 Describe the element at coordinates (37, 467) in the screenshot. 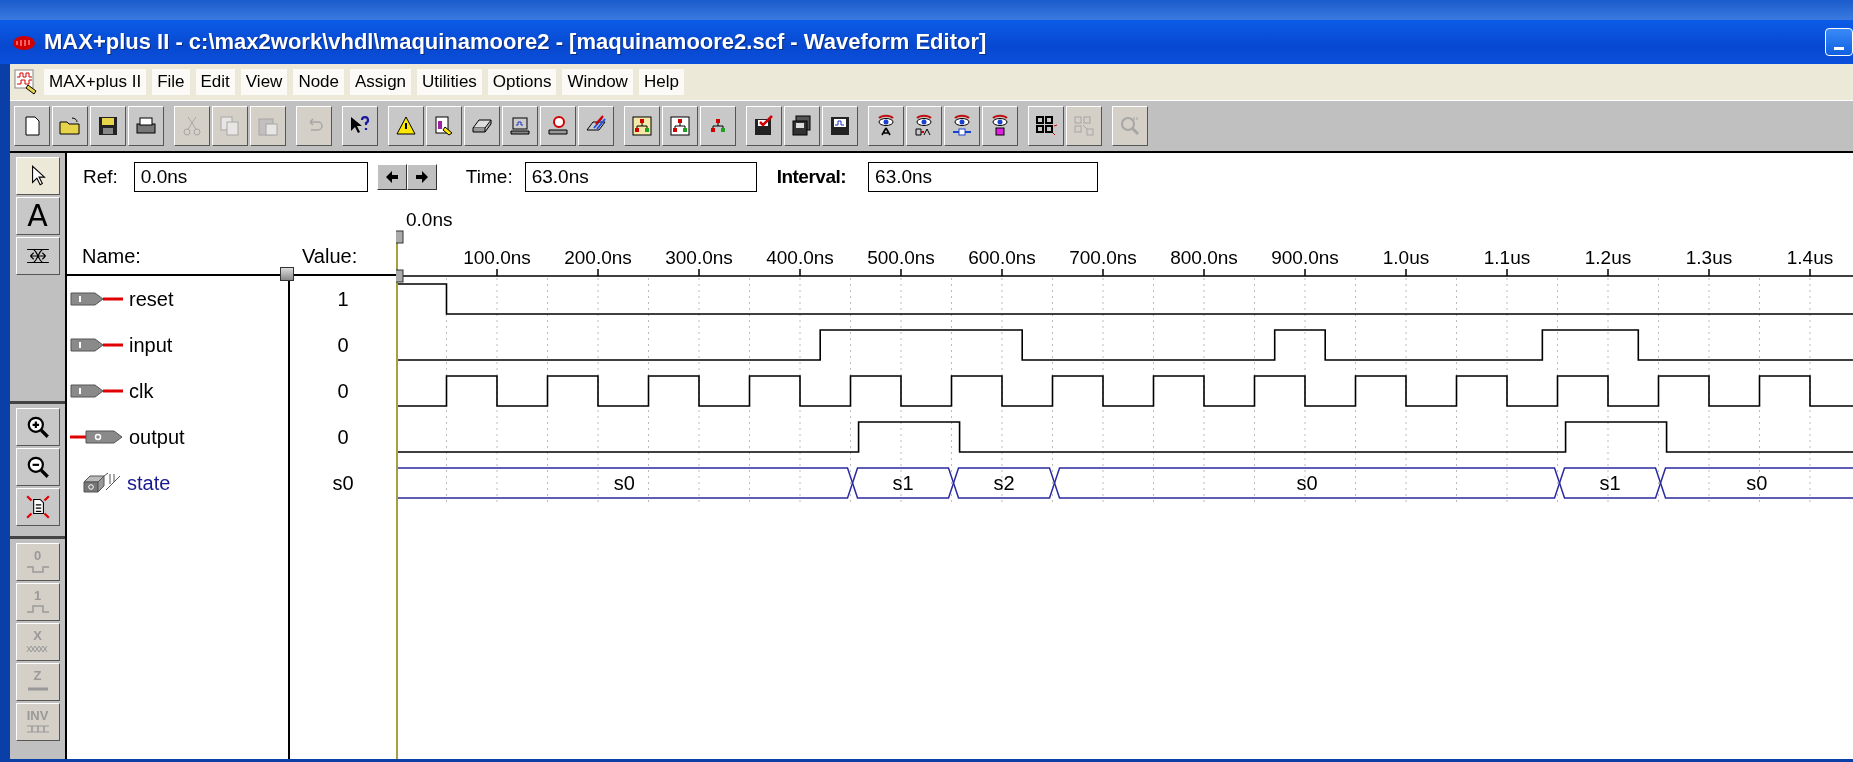

I see `zoom-out-button` at that location.